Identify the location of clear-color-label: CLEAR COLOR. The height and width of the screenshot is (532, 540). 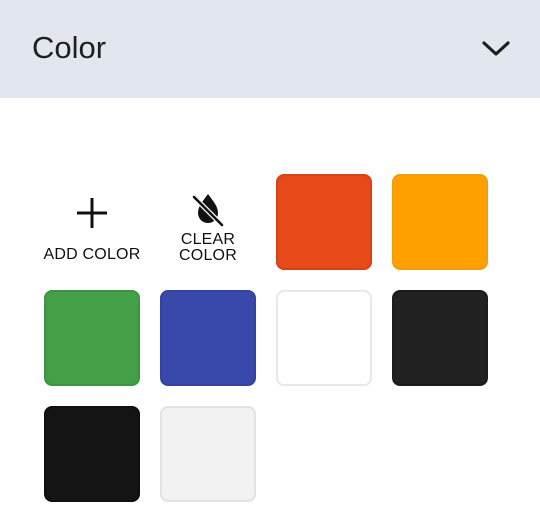
(208, 248).